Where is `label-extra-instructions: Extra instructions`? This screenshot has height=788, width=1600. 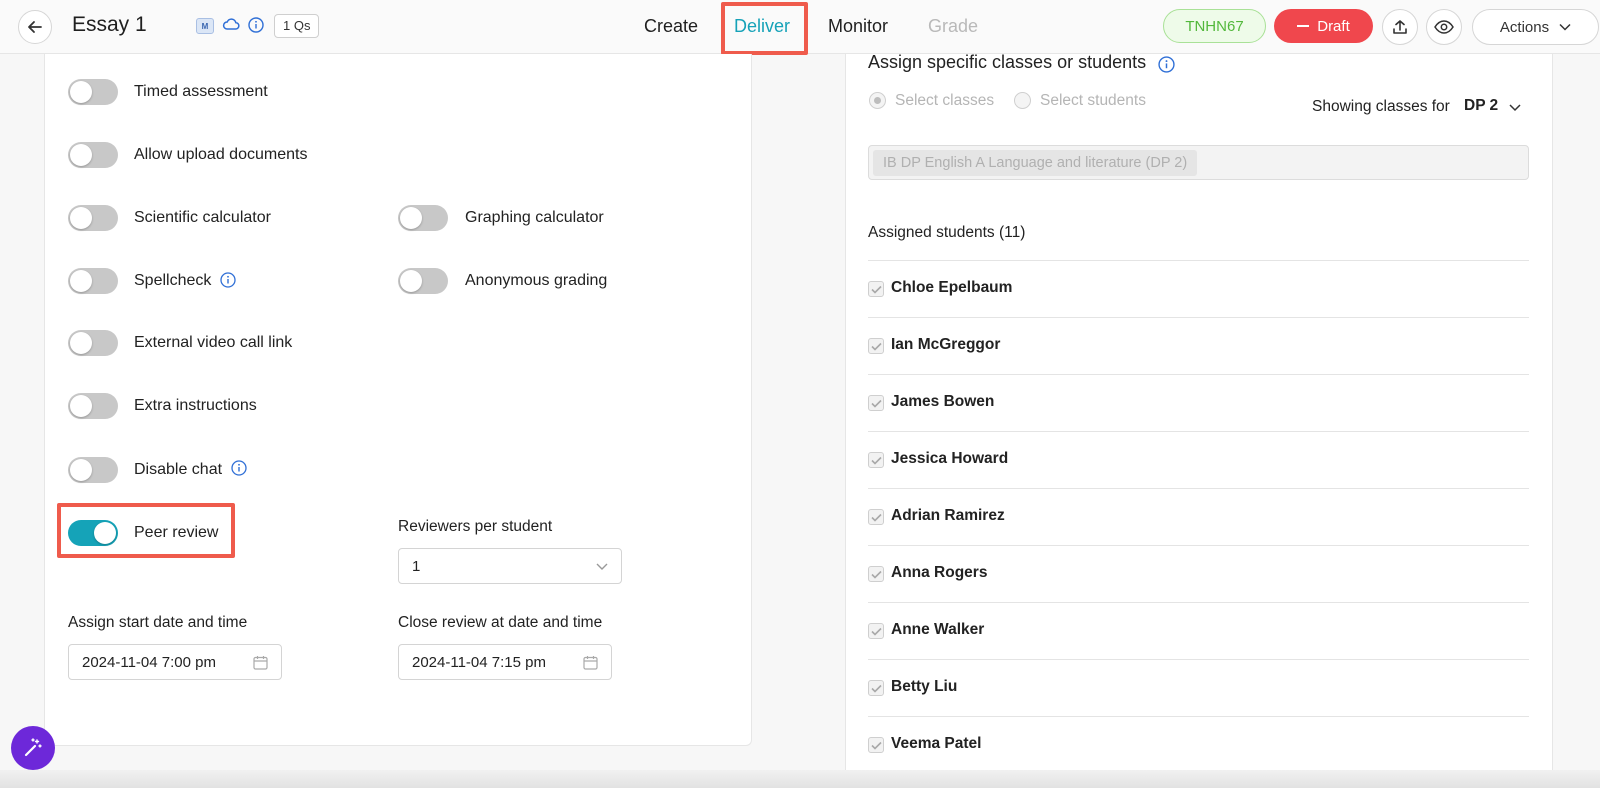 label-extra-instructions: Extra instructions is located at coordinates (195, 405).